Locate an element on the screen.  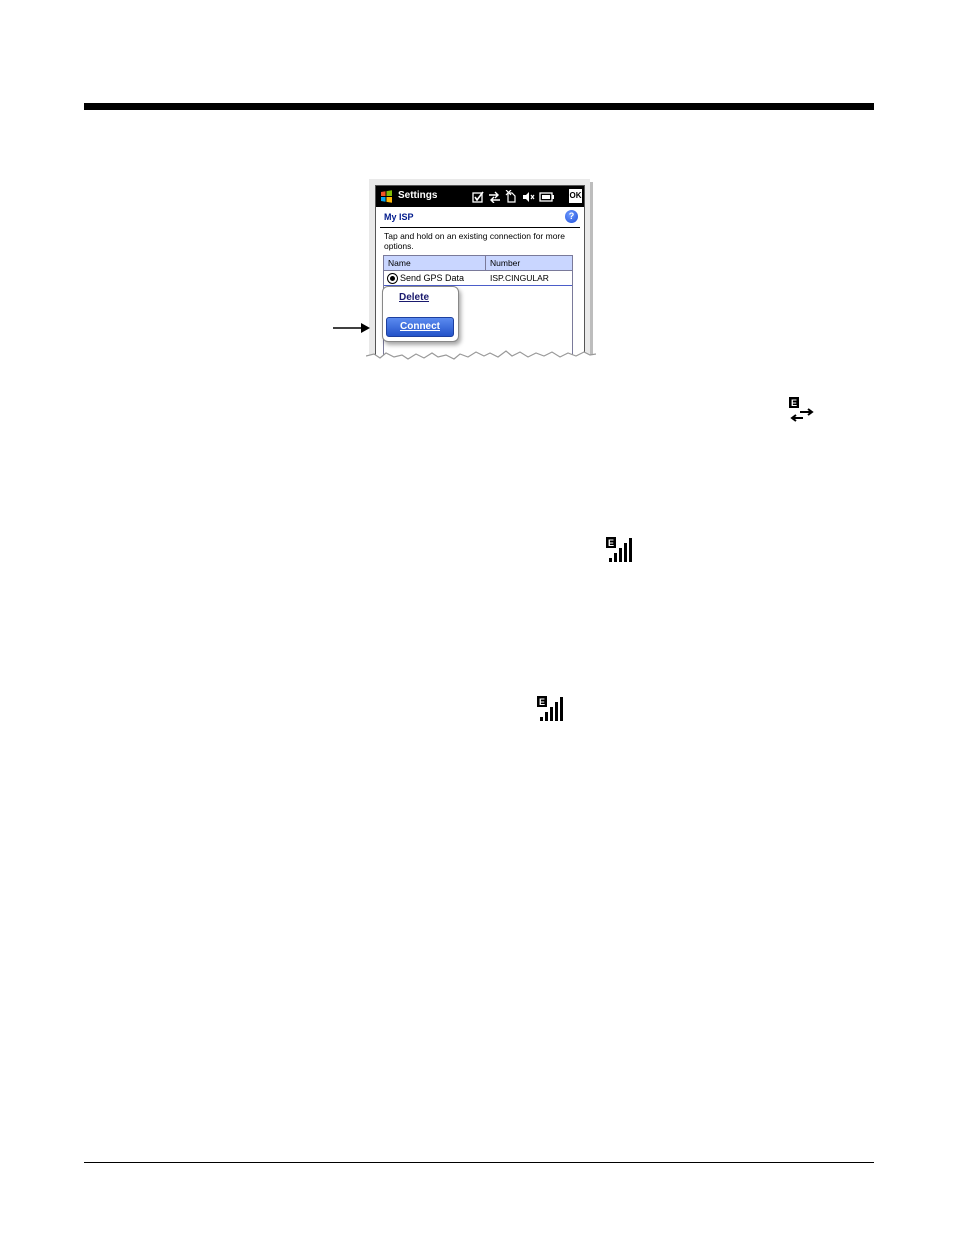
header-rule is located at coordinates (479, 106).